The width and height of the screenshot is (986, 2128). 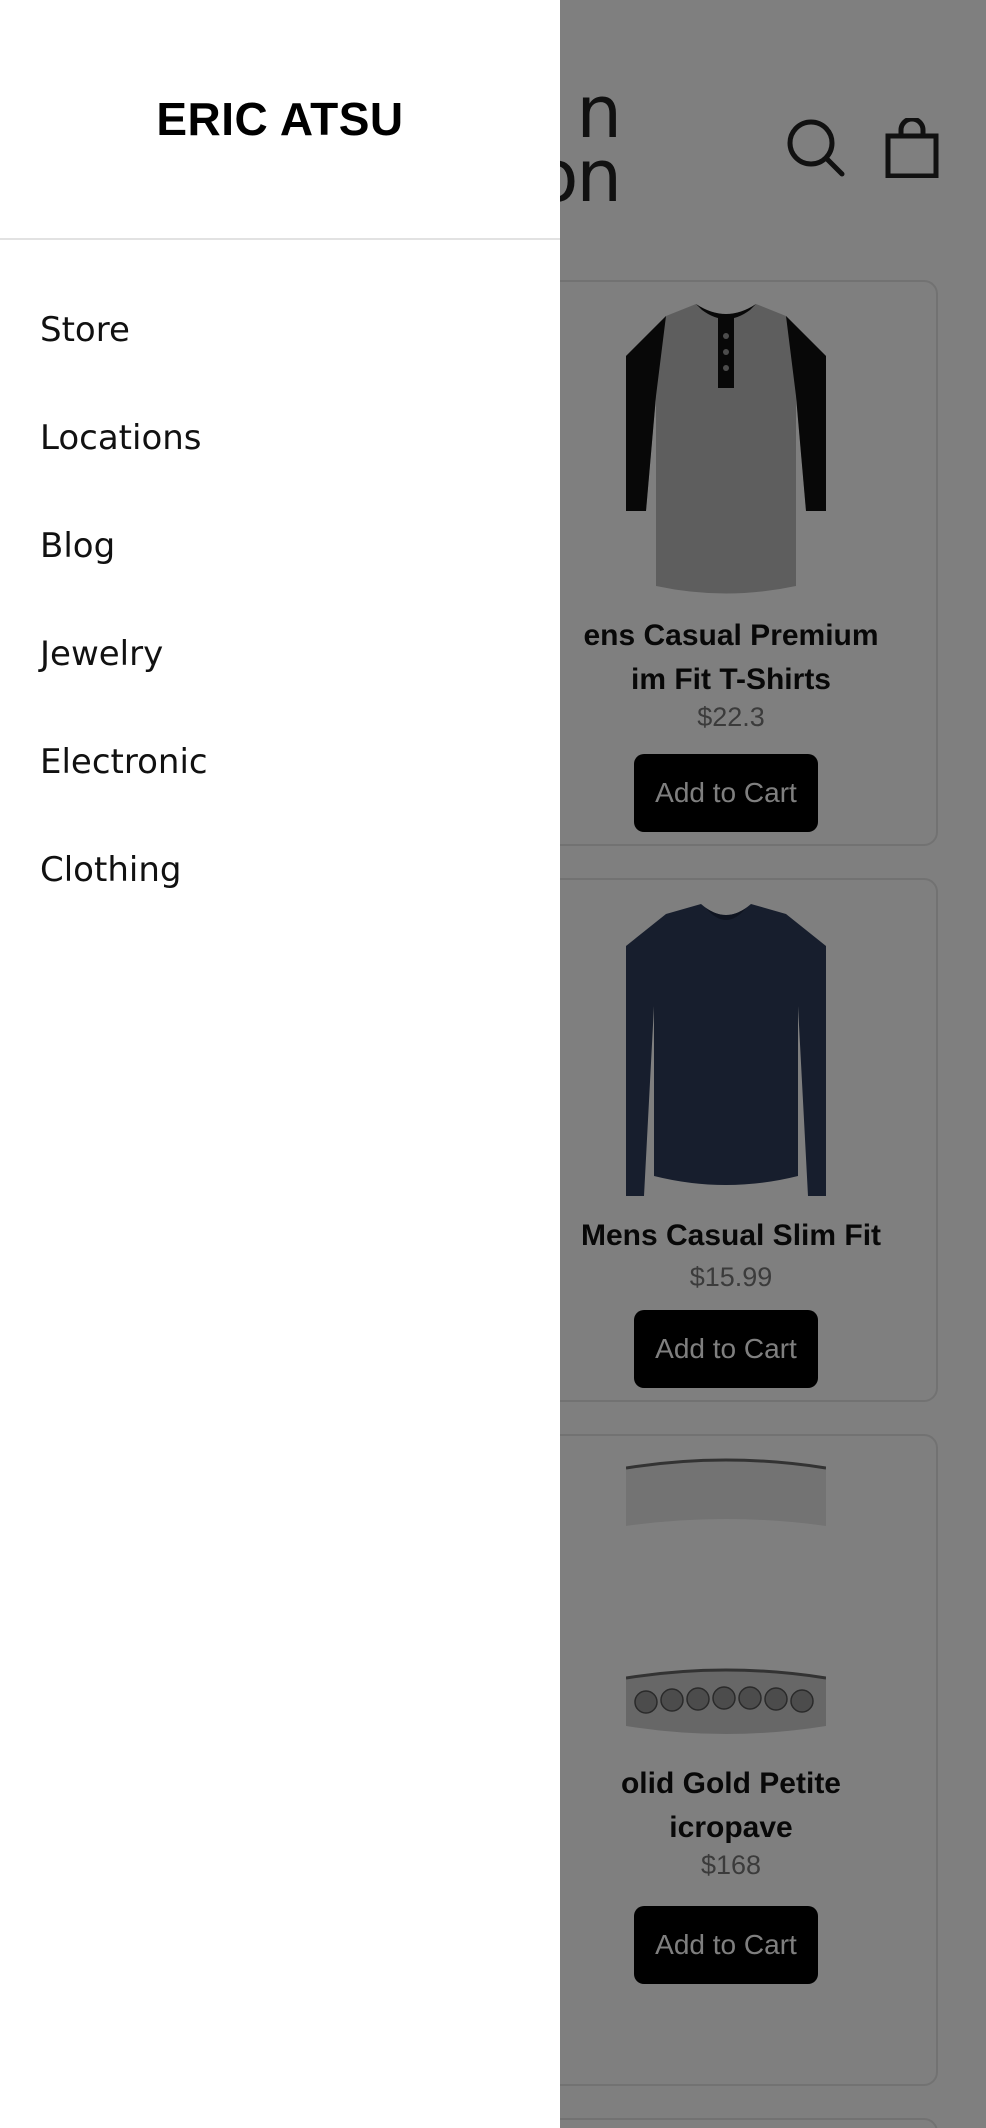 I want to click on drawer-item-electronic: Electronic, so click(x=280, y=762).